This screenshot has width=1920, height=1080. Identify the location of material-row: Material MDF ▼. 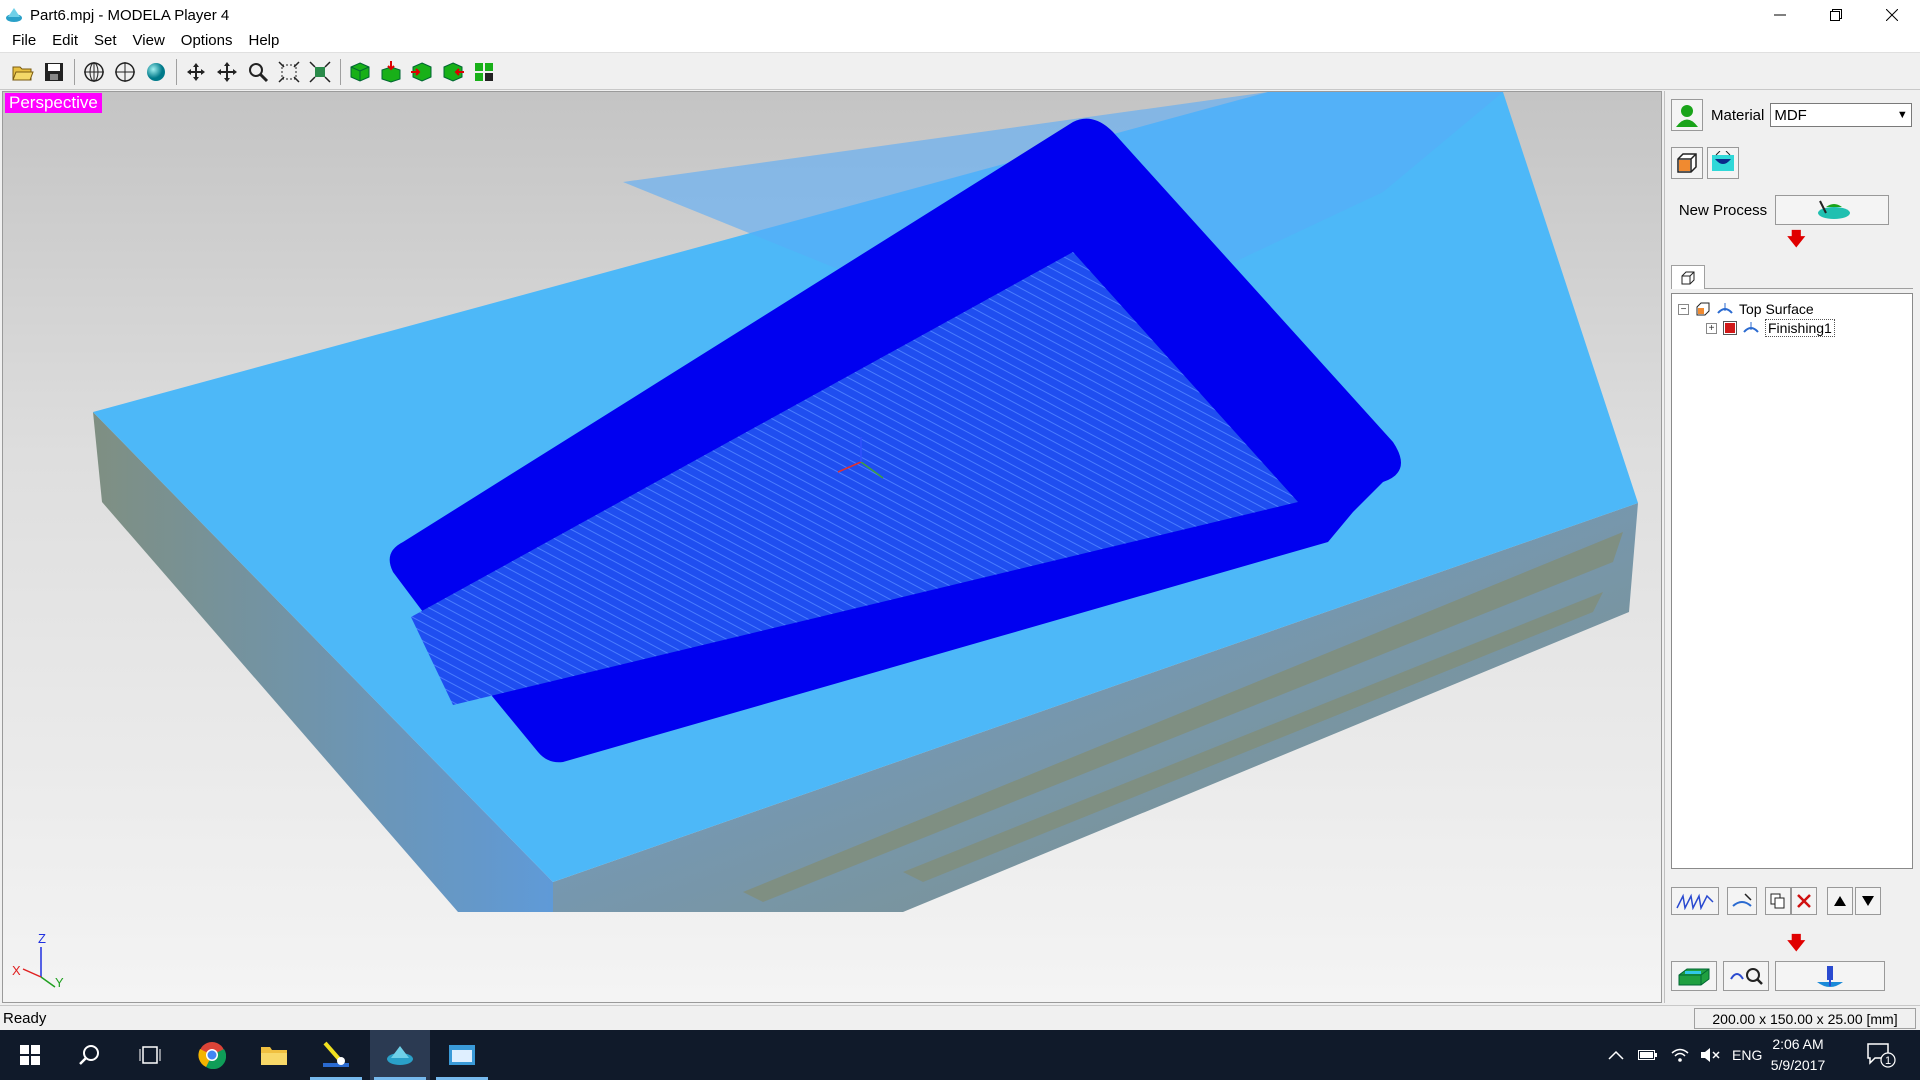
(1792, 115).